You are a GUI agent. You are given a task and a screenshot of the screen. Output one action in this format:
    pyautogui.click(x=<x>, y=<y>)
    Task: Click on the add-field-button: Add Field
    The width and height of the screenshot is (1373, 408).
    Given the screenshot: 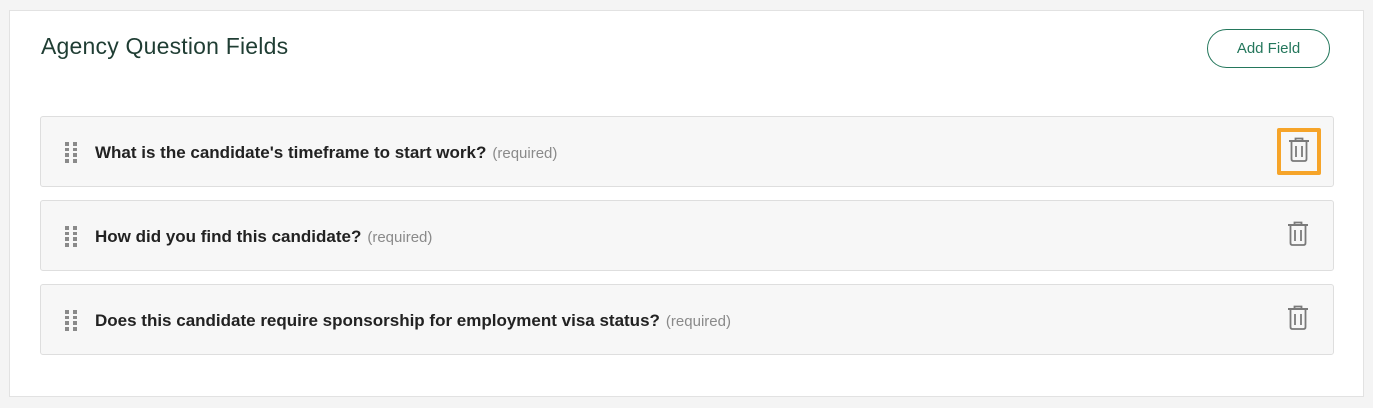 What is the action you would take?
    pyautogui.click(x=1268, y=48)
    